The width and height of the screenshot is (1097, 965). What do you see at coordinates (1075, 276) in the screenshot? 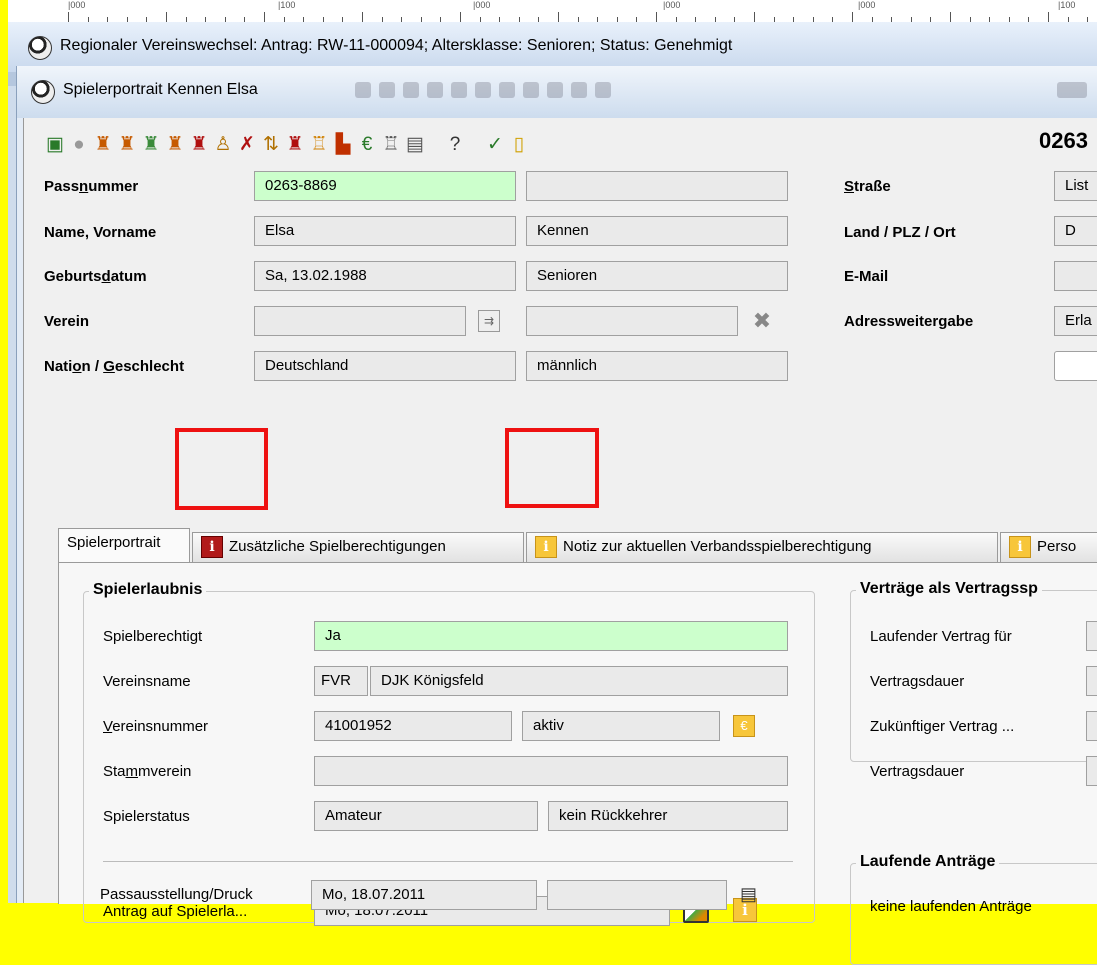
I see `email-field` at bounding box center [1075, 276].